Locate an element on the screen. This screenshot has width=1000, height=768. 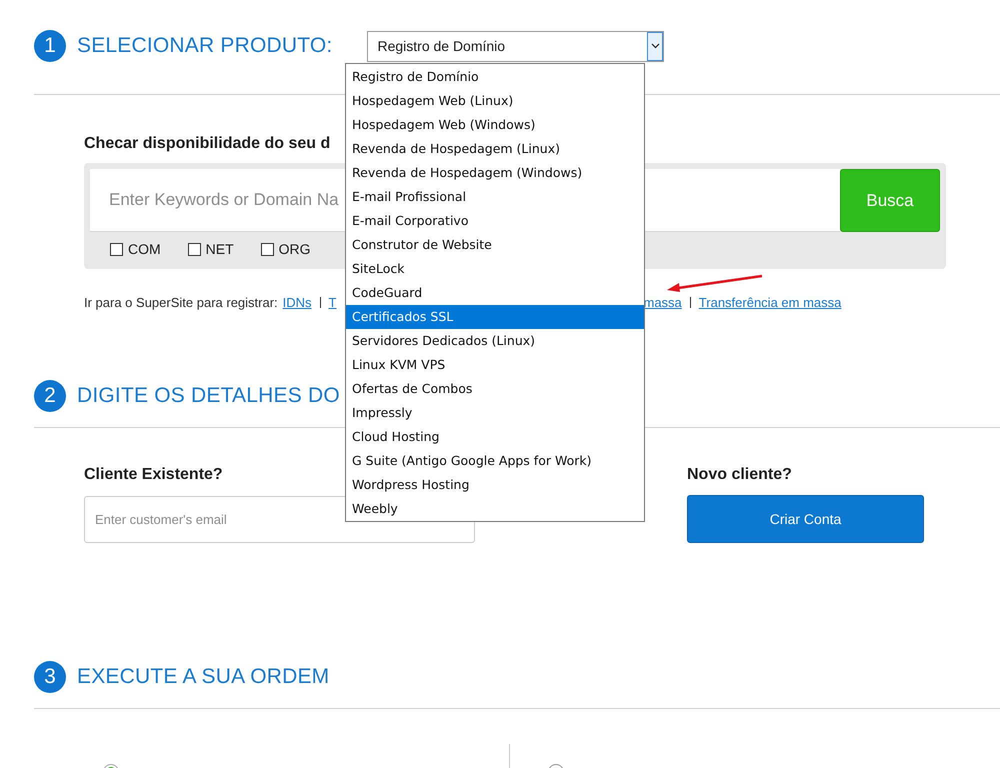
supersite-link: Transferência em massa is located at coordinates (770, 302).